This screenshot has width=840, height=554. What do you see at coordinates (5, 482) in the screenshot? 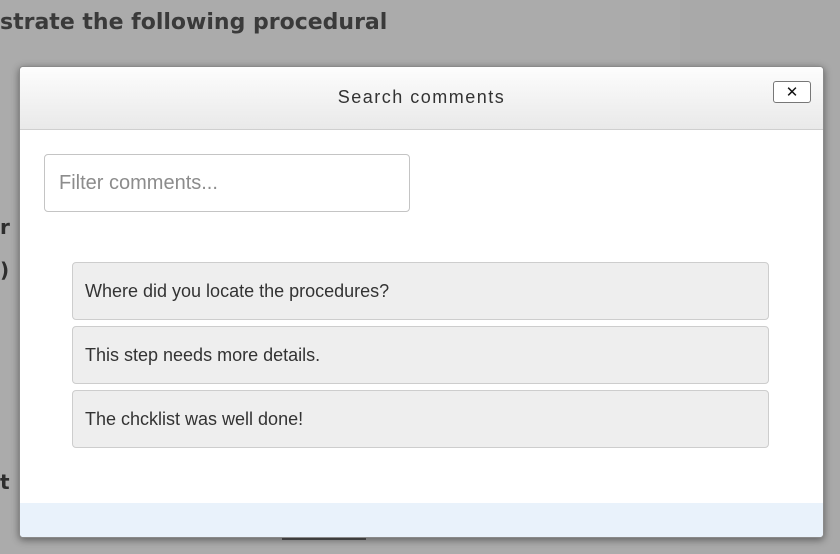
I see `background-text-fragment: t` at bounding box center [5, 482].